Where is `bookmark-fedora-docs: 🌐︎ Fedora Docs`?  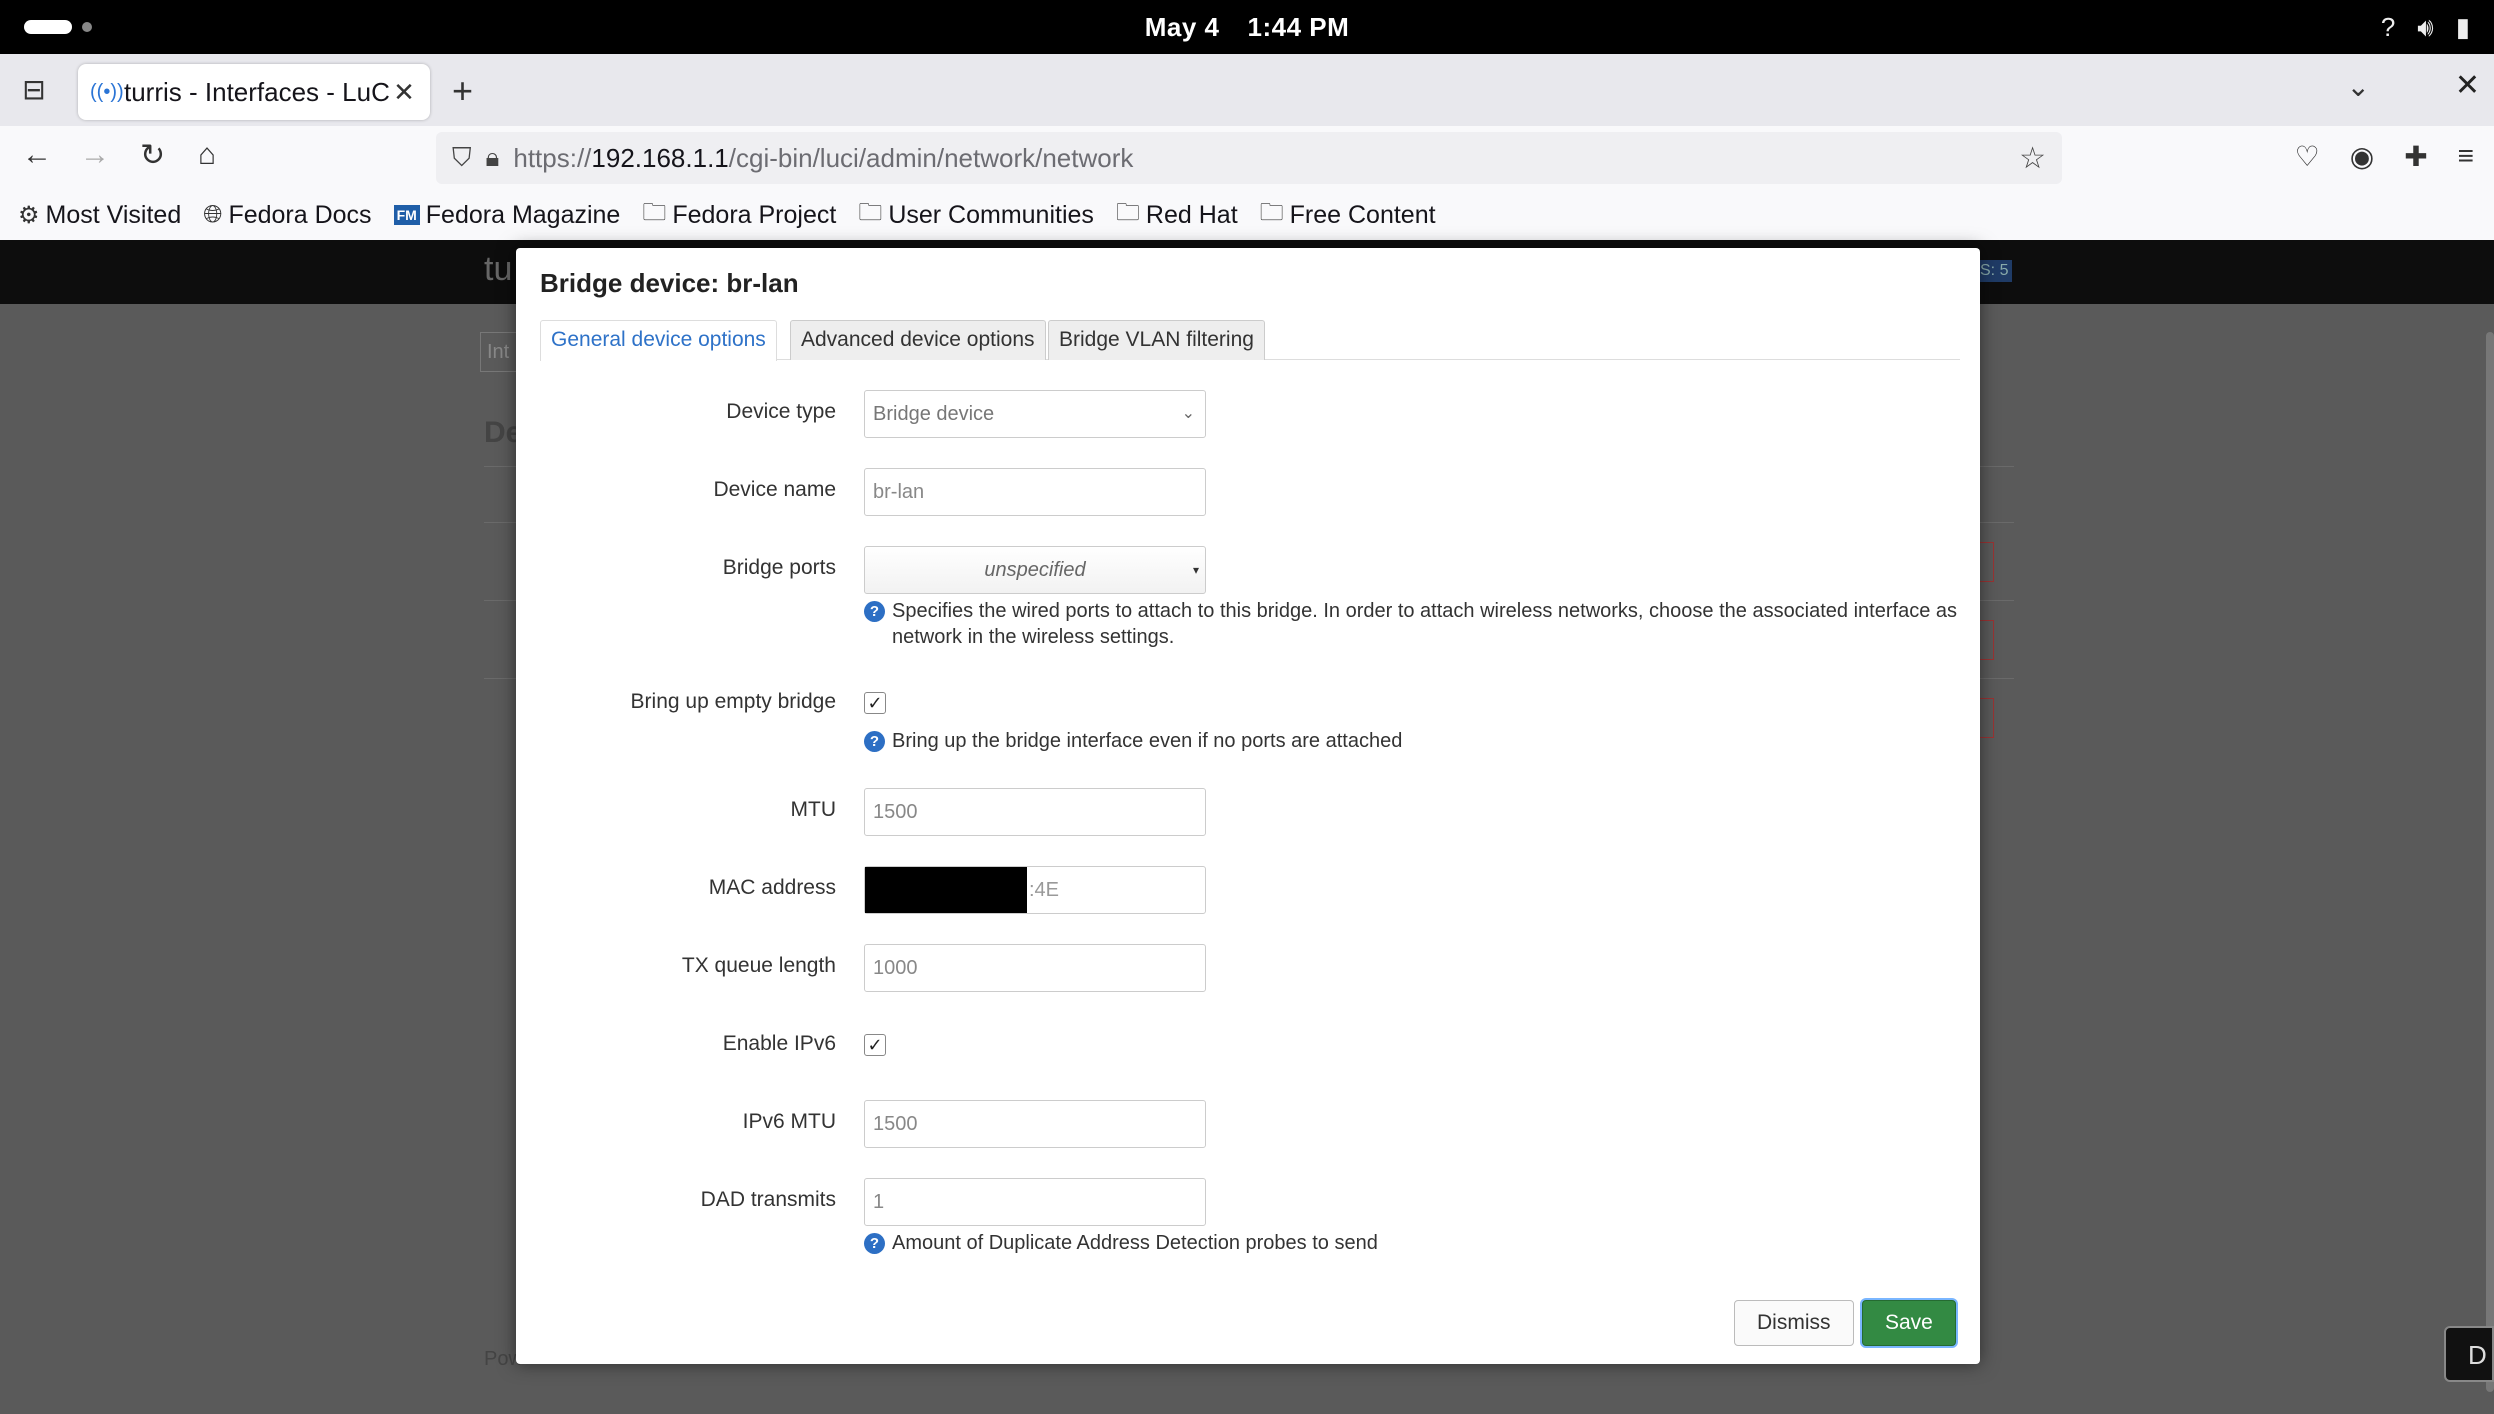 bookmark-fedora-docs: 🌐︎ Fedora Docs is located at coordinates (287, 215).